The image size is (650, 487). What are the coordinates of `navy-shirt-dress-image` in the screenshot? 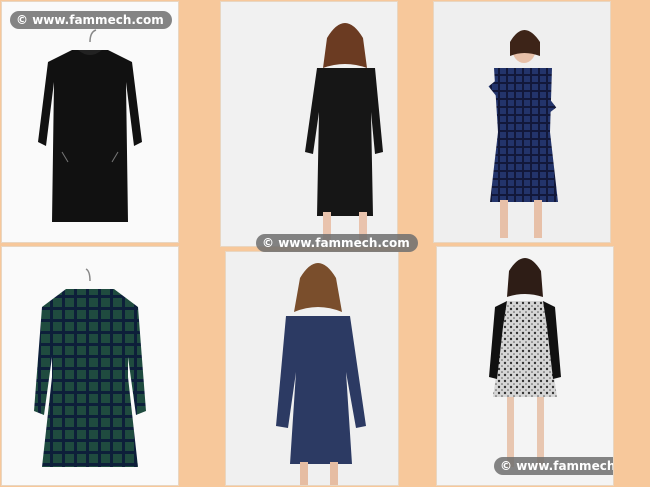 It's located at (312, 368).